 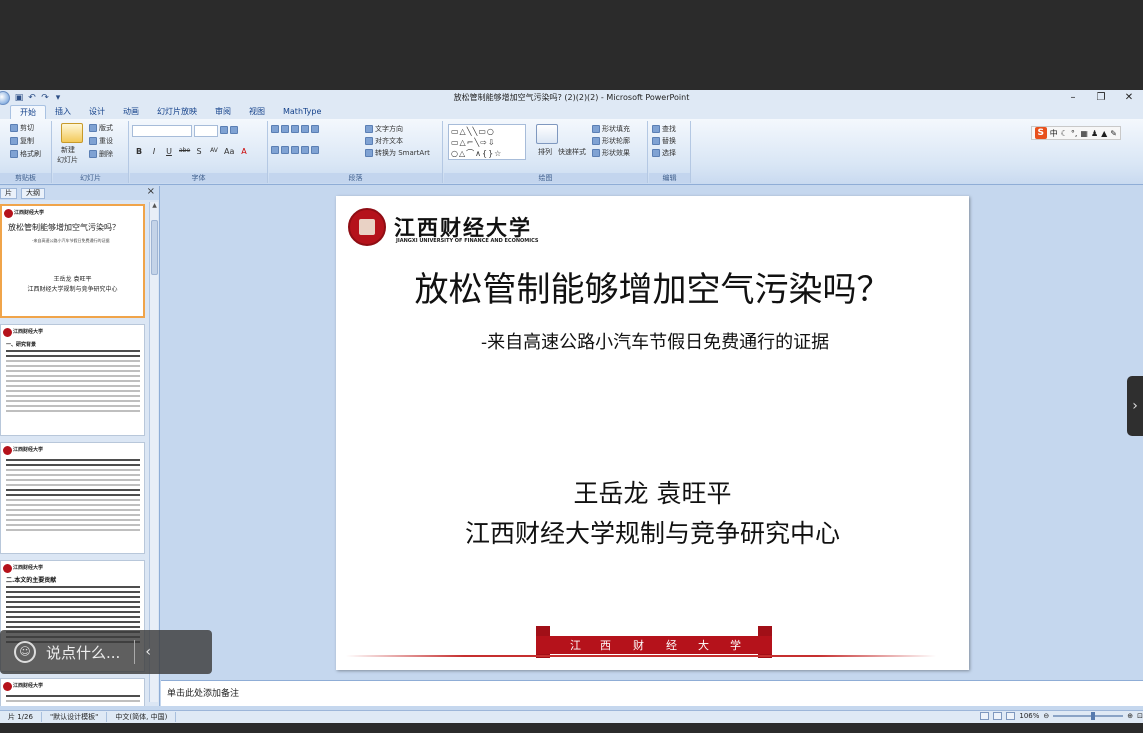 What do you see at coordinates (72, 692) in the screenshot?
I see `slide-thumbnail-5: 江西财经大学` at bounding box center [72, 692].